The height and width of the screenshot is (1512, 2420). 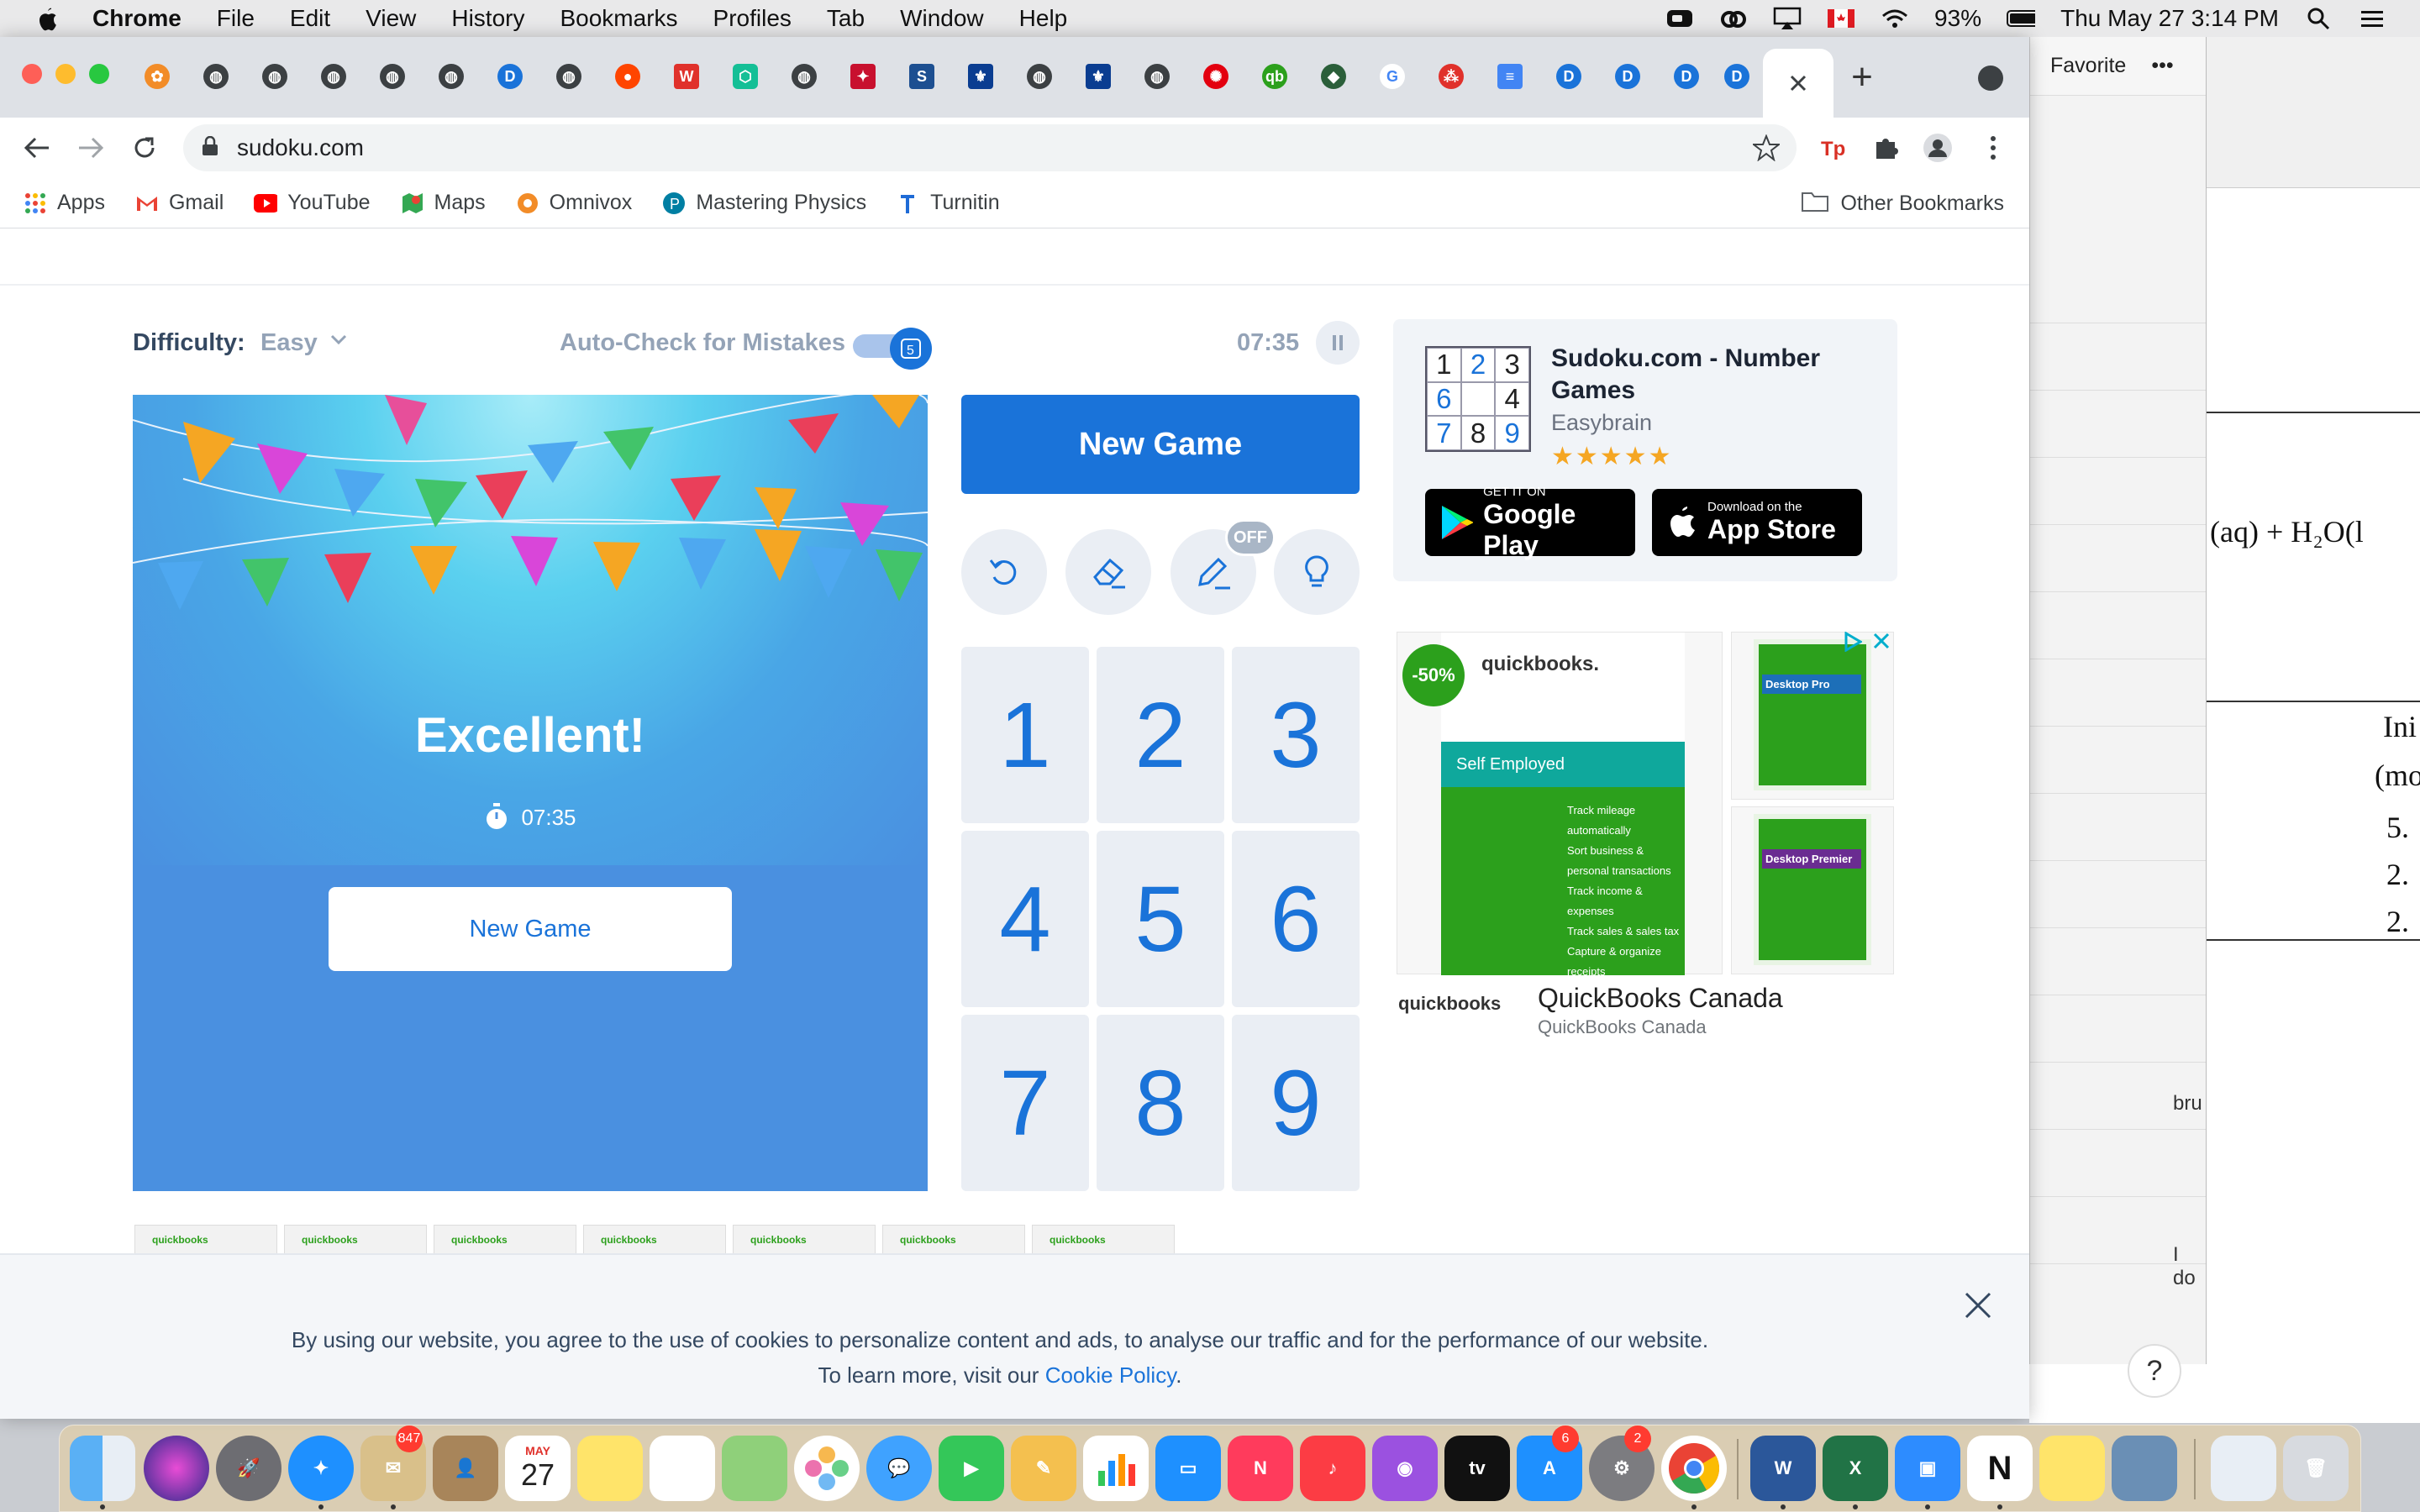 What do you see at coordinates (610, 1468) in the screenshot?
I see `notes-icon` at bounding box center [610, 1468].